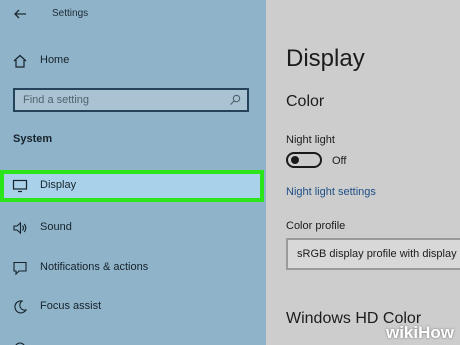 Image resolution: width=460 pixels, height=345 pixels. I want to click on sidebar-item-label: Focus assist, so click(71, 306).